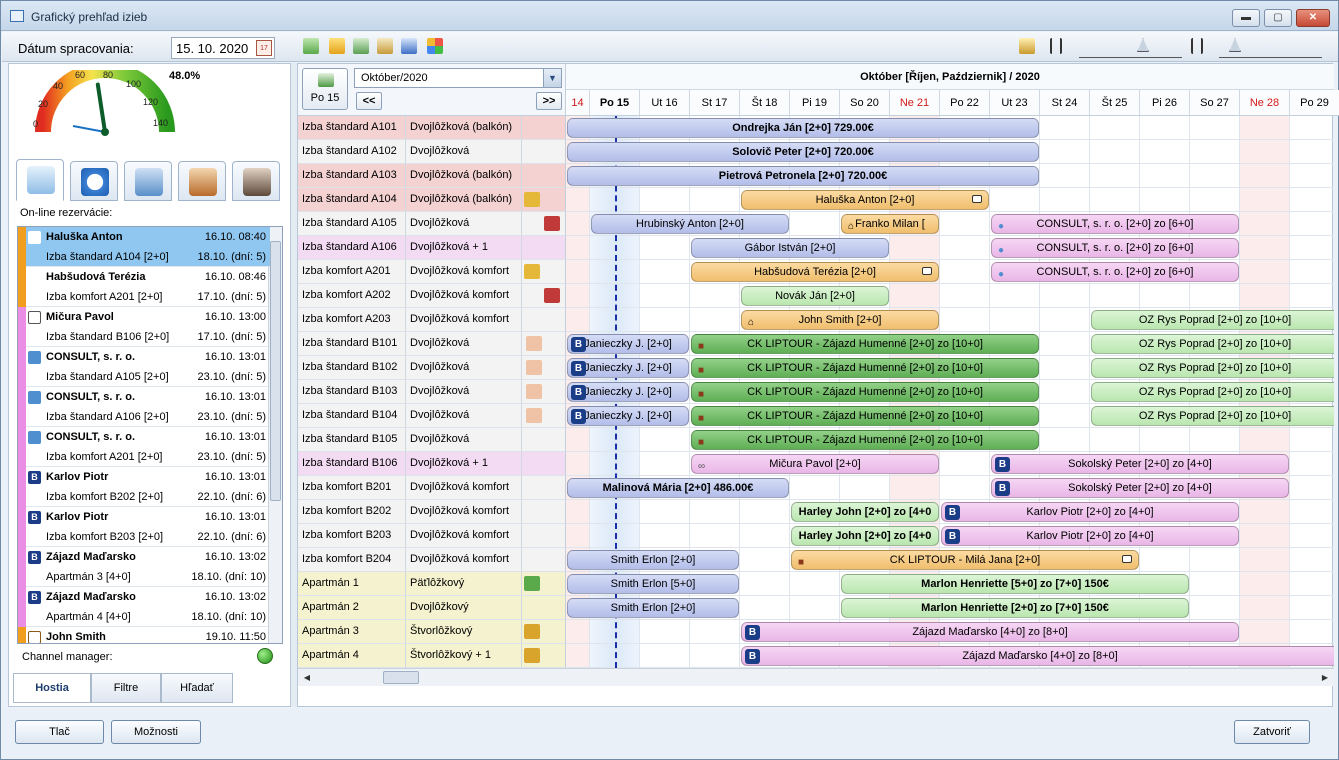 This screenshot has height=760, width=1339. I want to click on booking-bar: Marlon Henriette [2+0] zo [7+0] 150€, so click(1015, 608).